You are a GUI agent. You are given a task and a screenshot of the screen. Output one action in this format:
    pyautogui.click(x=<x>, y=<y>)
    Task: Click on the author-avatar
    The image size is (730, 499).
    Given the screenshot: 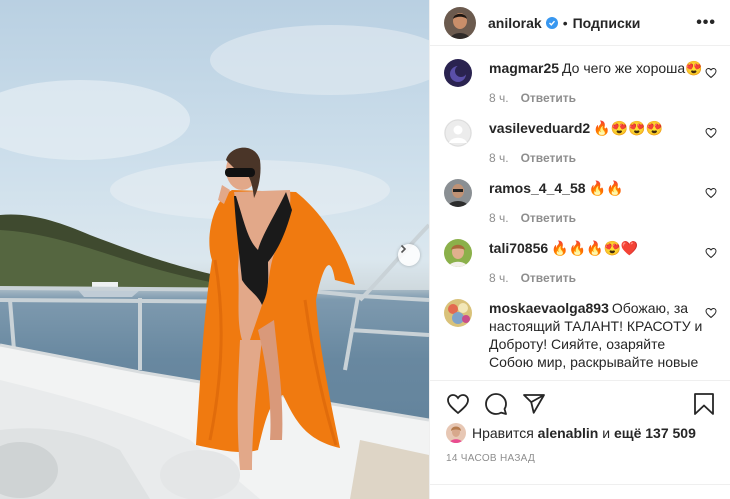 What is the action you would take?
    pyautogui.click(x=460, y=22)
    